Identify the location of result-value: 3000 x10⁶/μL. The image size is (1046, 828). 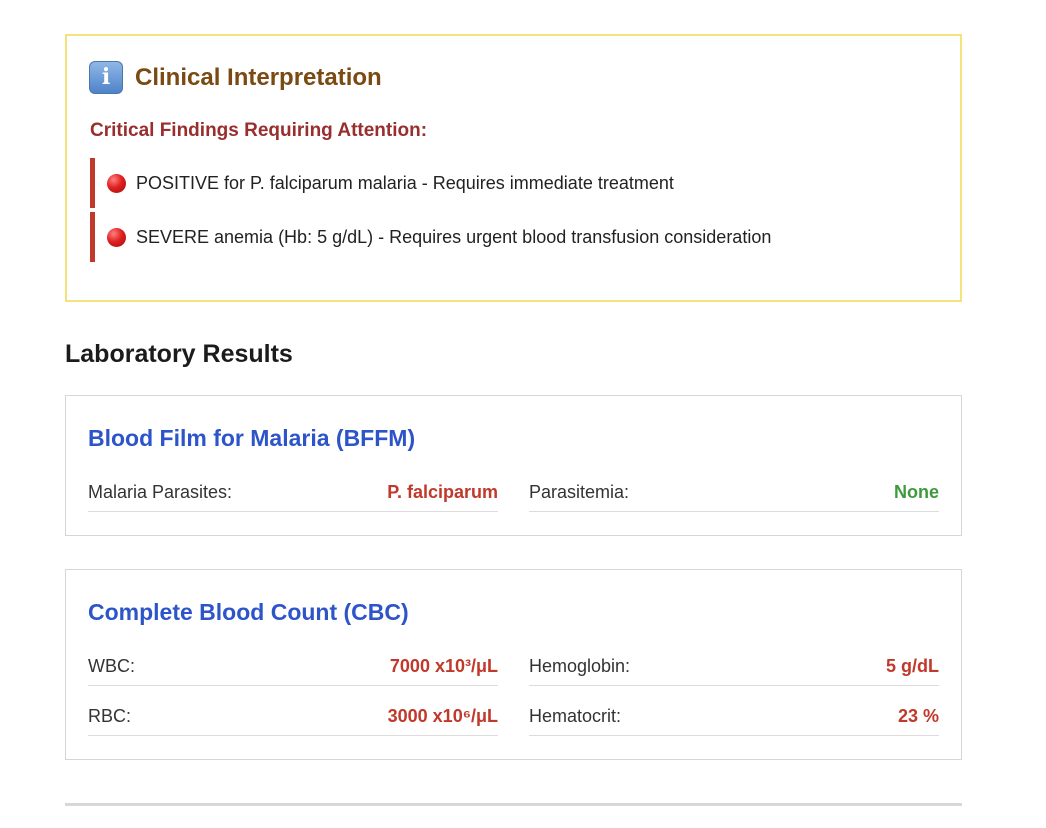
(442, 716).